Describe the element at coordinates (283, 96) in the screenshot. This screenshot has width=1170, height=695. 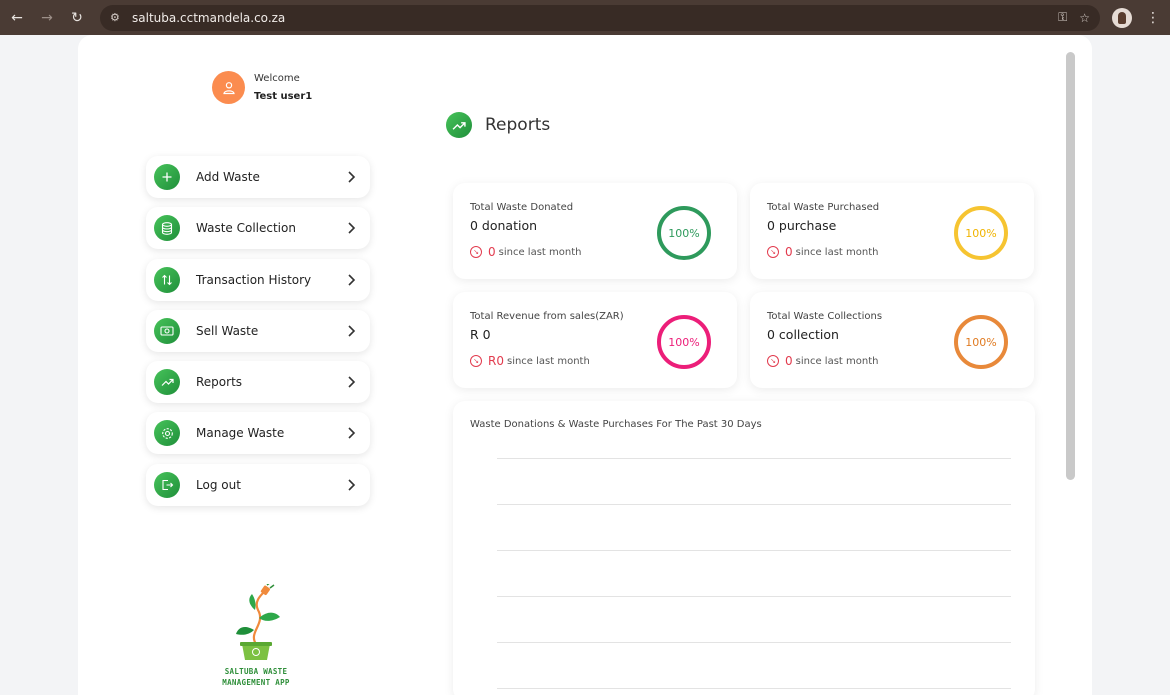
I see `user-name: Test user1` at that location.